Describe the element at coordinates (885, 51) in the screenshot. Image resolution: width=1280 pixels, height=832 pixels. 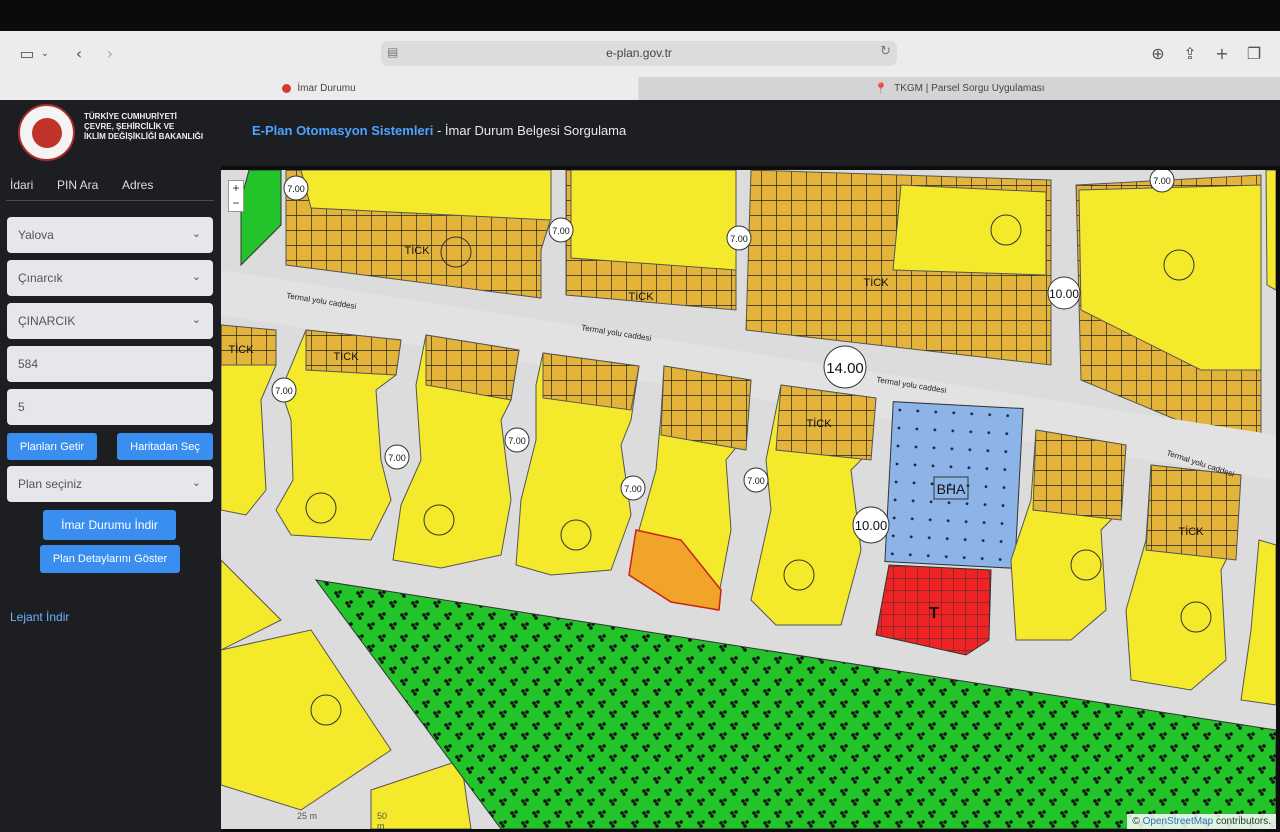
I see `reload-icon: ↻` at that location.